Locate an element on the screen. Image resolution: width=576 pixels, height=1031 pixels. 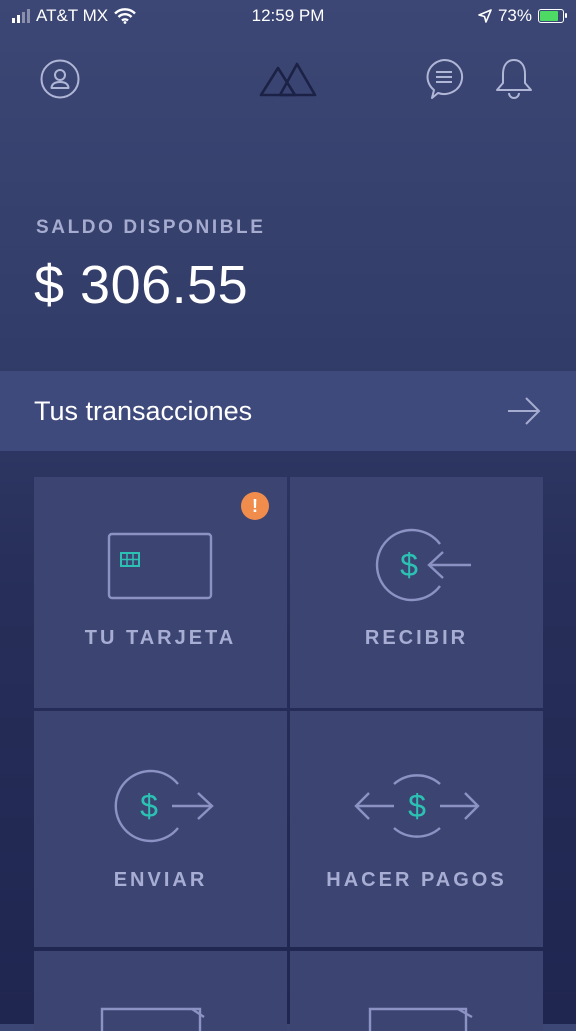
battery-fill is located at coordinates (549, 16).